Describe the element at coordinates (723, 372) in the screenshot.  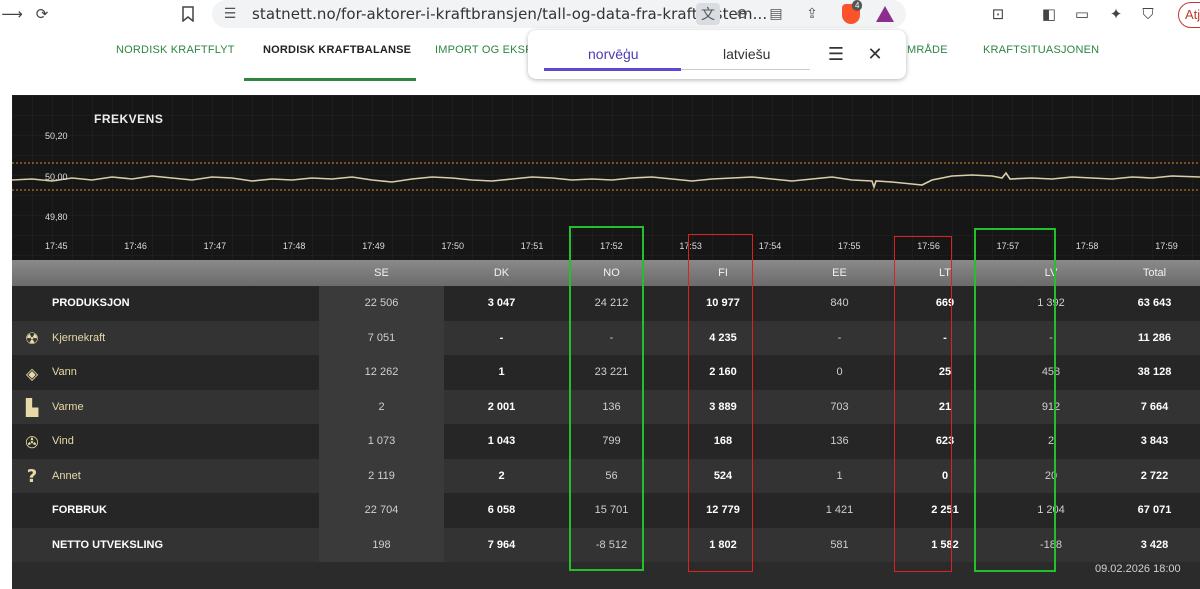
I see `cell-fi: 2 160` at that location.